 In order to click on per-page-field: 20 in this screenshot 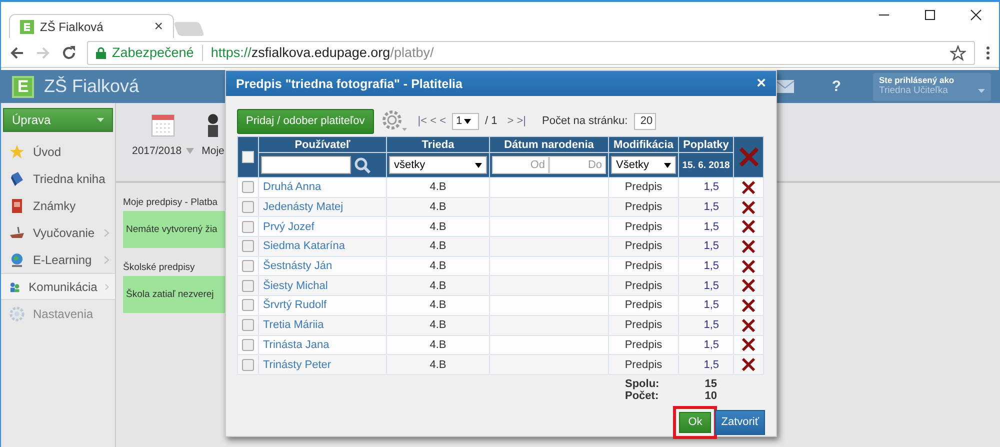, I will do `click(645, 121)`.